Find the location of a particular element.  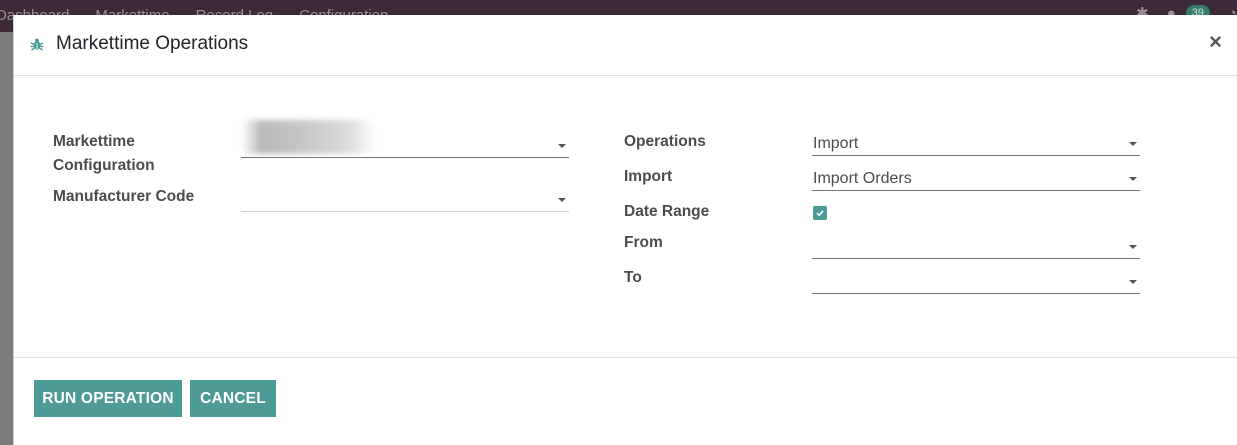

import-label: Import is located at coordinates (648, 176).